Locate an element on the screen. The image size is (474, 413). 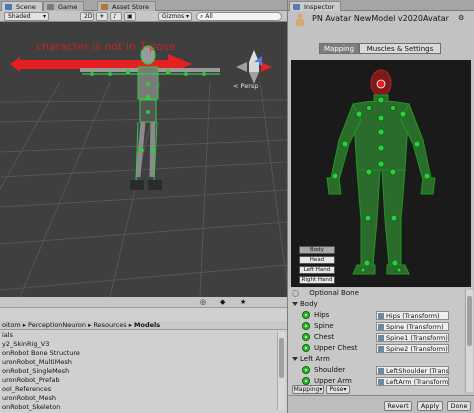
mapping-dropdown-label: Mapping is located at coordinates (306, 389).